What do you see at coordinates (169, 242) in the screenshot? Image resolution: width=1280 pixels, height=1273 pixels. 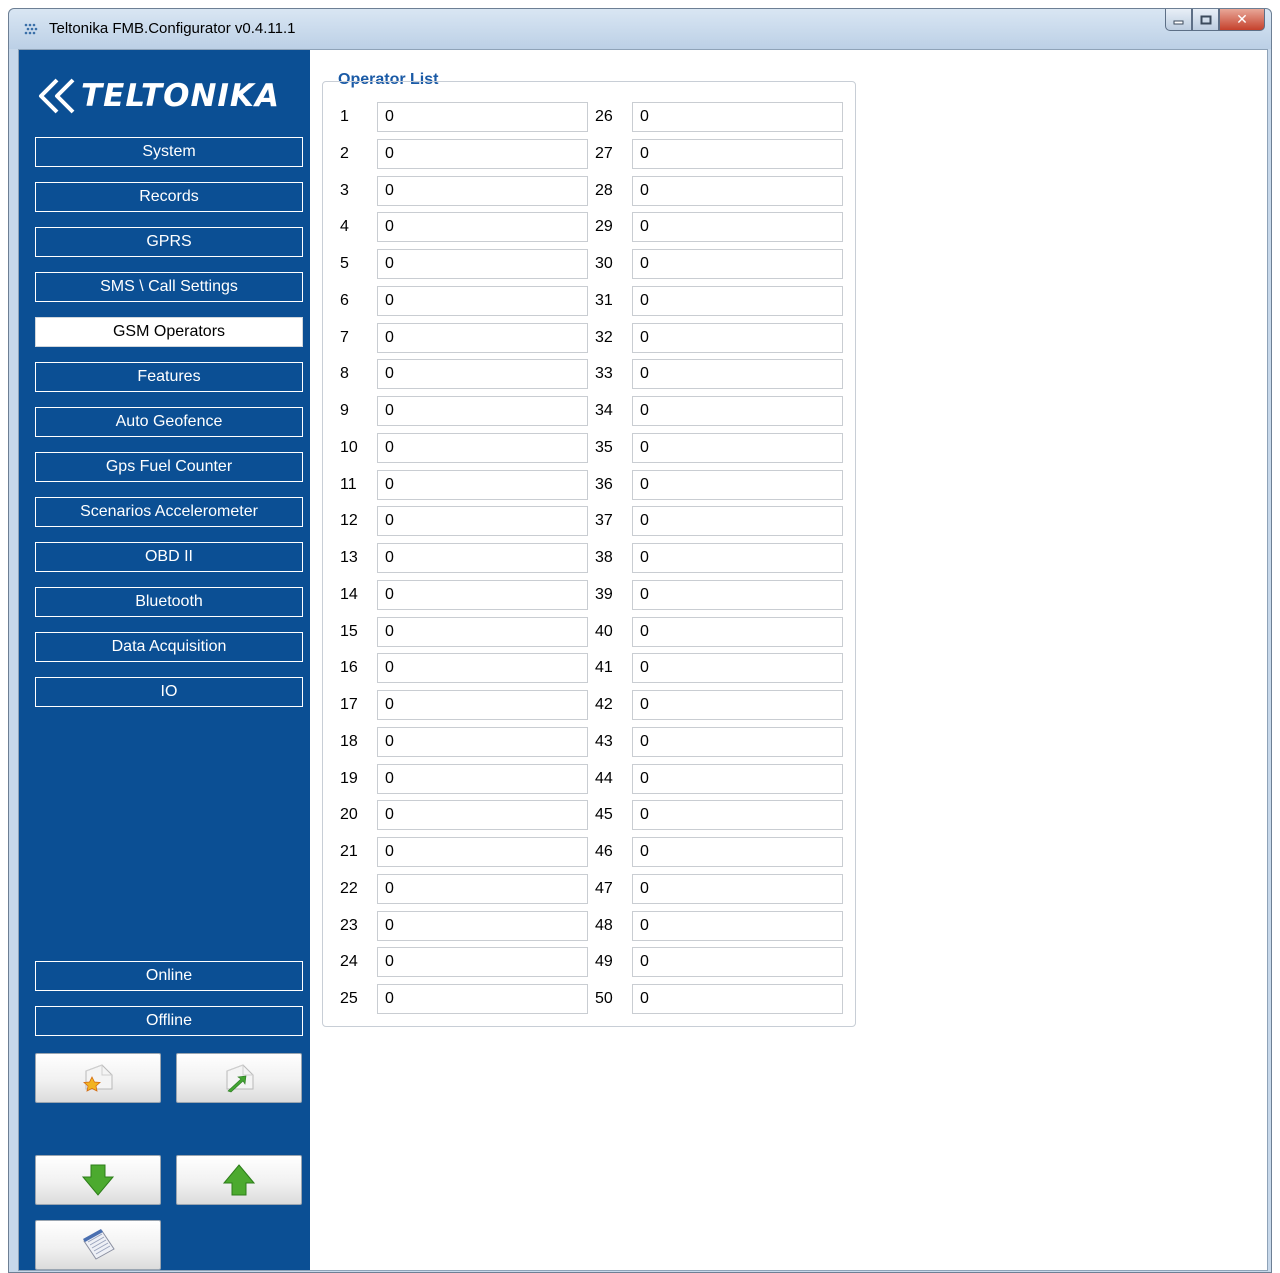 I see `nav-gprs-button: GPRS` at bounding box center [169, 242].